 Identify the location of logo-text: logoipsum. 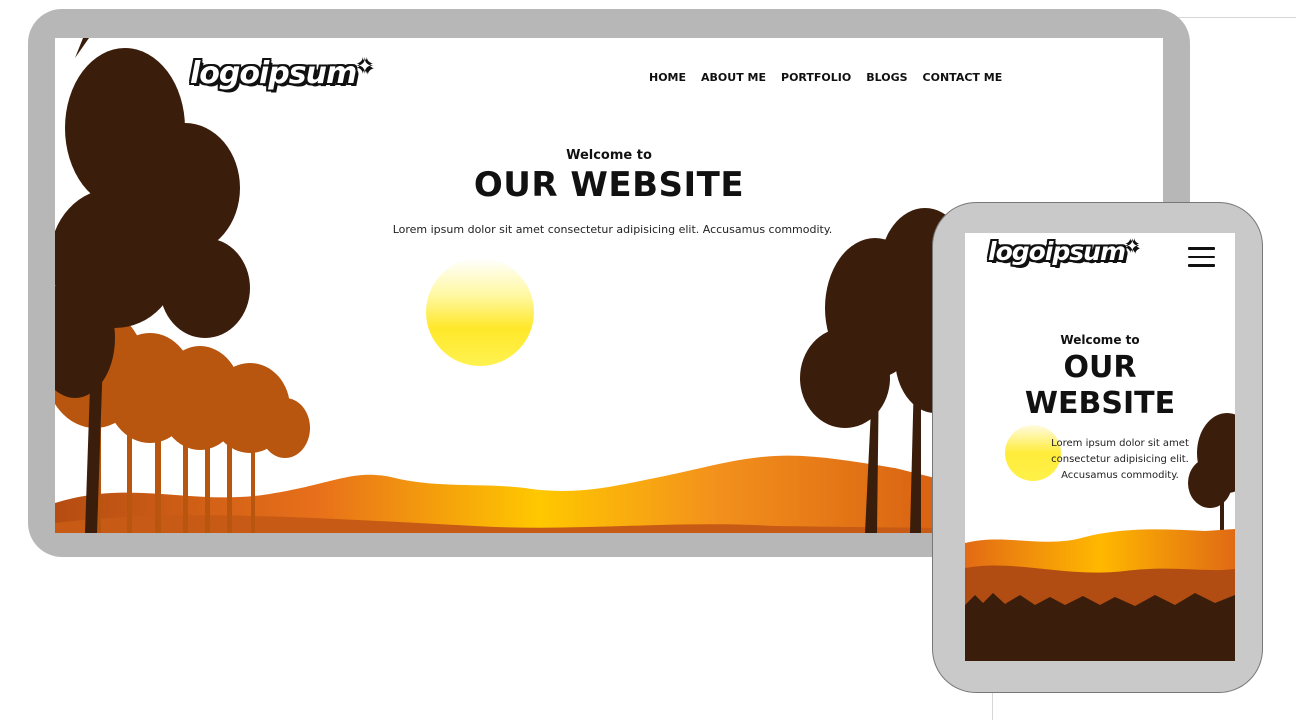
(273, 73).